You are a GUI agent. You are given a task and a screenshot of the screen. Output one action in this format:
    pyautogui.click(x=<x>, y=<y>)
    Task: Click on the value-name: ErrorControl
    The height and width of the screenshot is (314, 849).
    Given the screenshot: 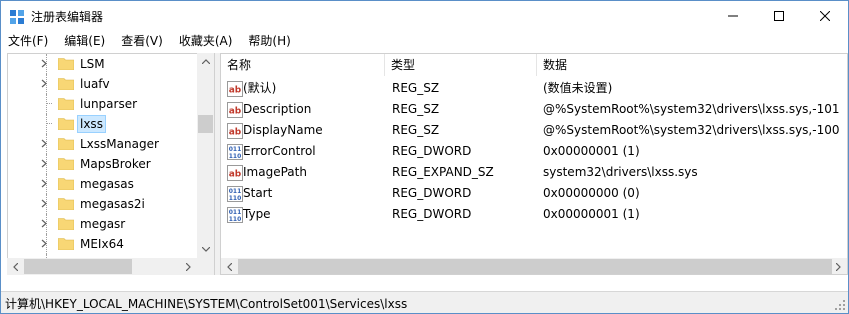 What is the action you would take?
    pyautogui.click(x=279, y=151)
    